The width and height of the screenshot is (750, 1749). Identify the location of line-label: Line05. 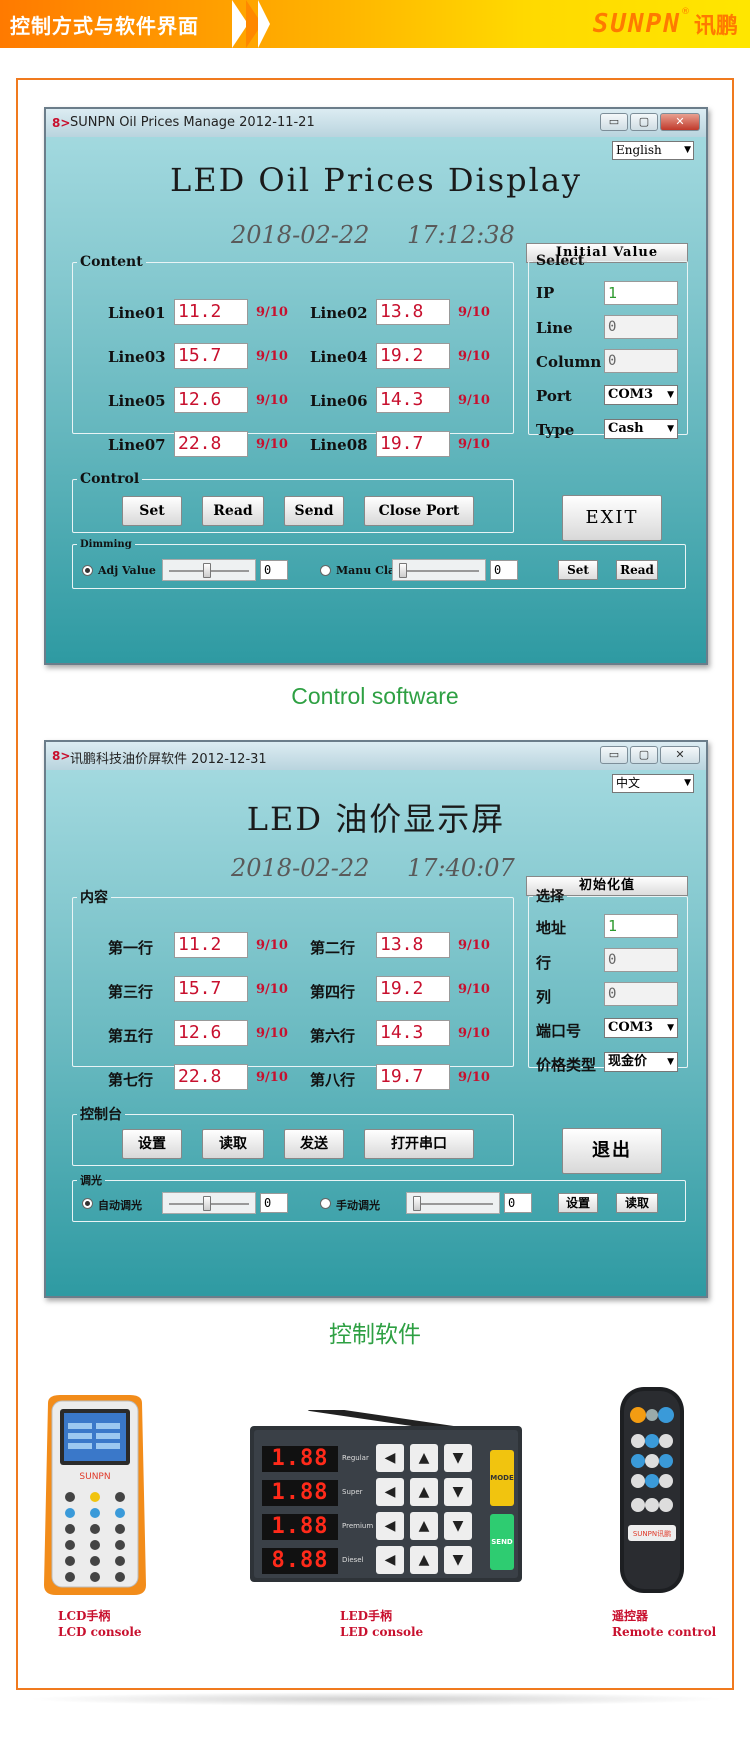
(137, 401).